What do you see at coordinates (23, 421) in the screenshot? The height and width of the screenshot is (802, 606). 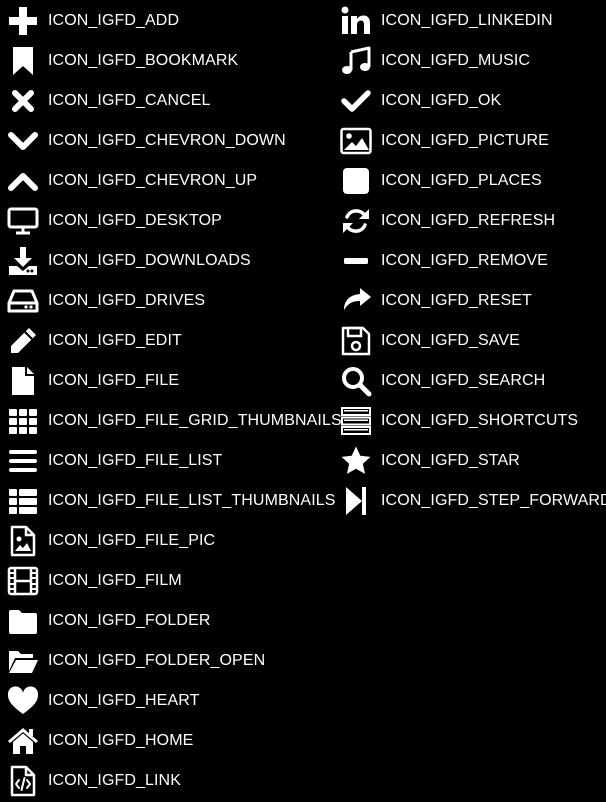 I see `file-grid-thumbnails-icon` at bounding box center [23, 421].